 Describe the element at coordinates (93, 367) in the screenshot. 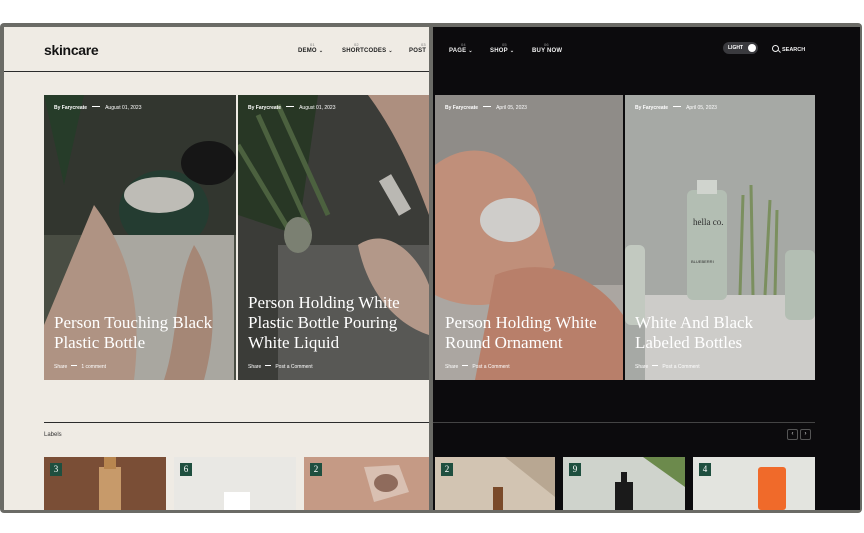

I see `comments-link: 1 comment` at that location.